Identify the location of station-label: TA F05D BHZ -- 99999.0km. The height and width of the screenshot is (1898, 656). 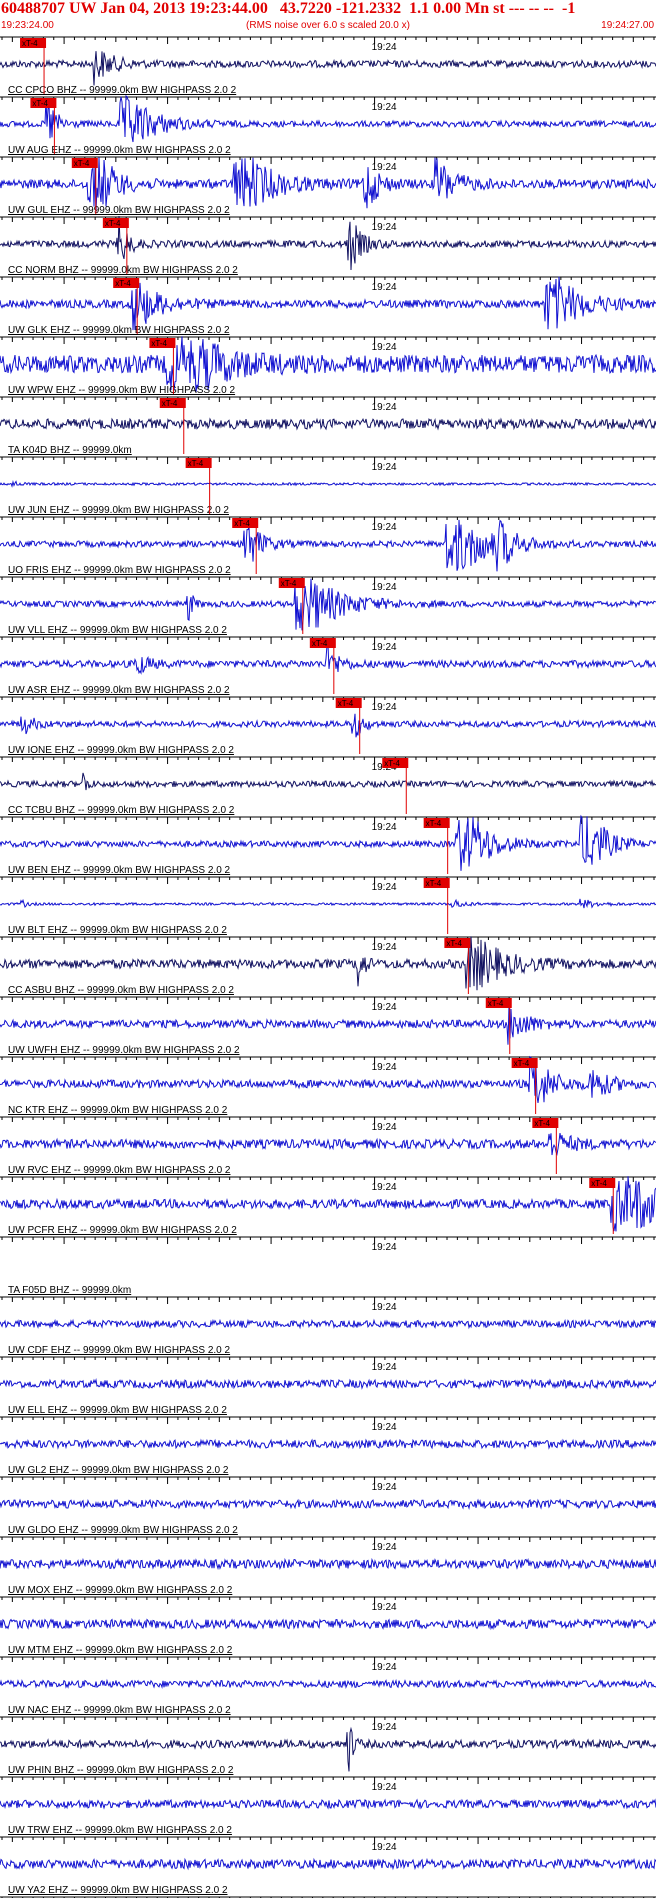
(69, 1290).